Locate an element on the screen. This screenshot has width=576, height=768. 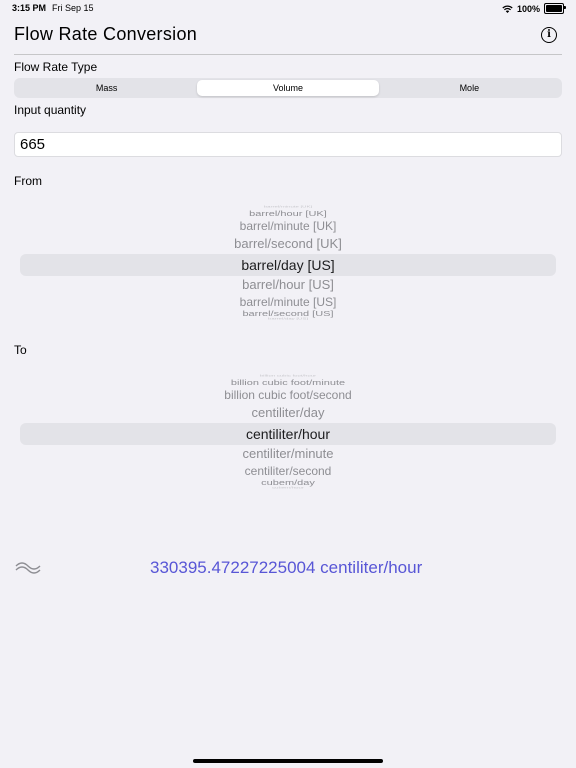
picker-row: cubem/hour is located at coordinates (288, 488).